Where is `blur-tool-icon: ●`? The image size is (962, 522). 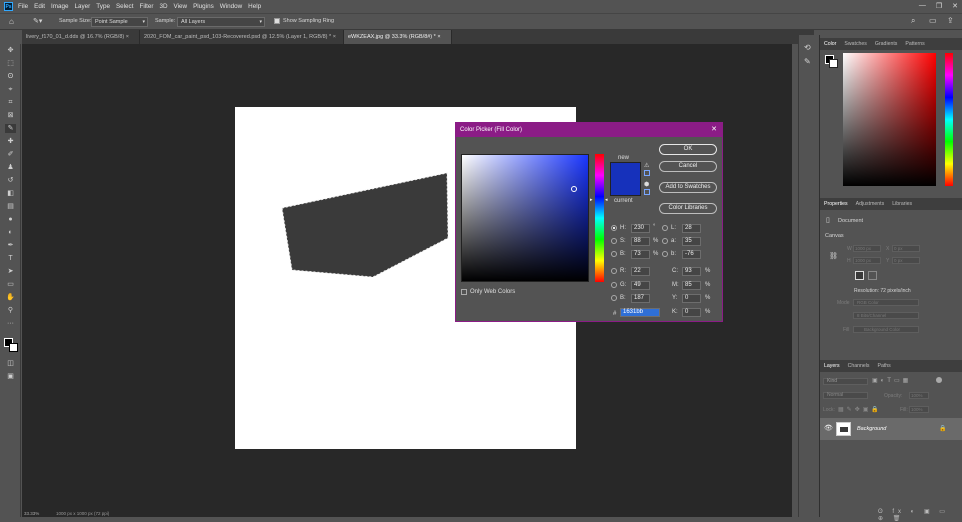 blur-tool-icon: ● is located at coordinates (10, 219).